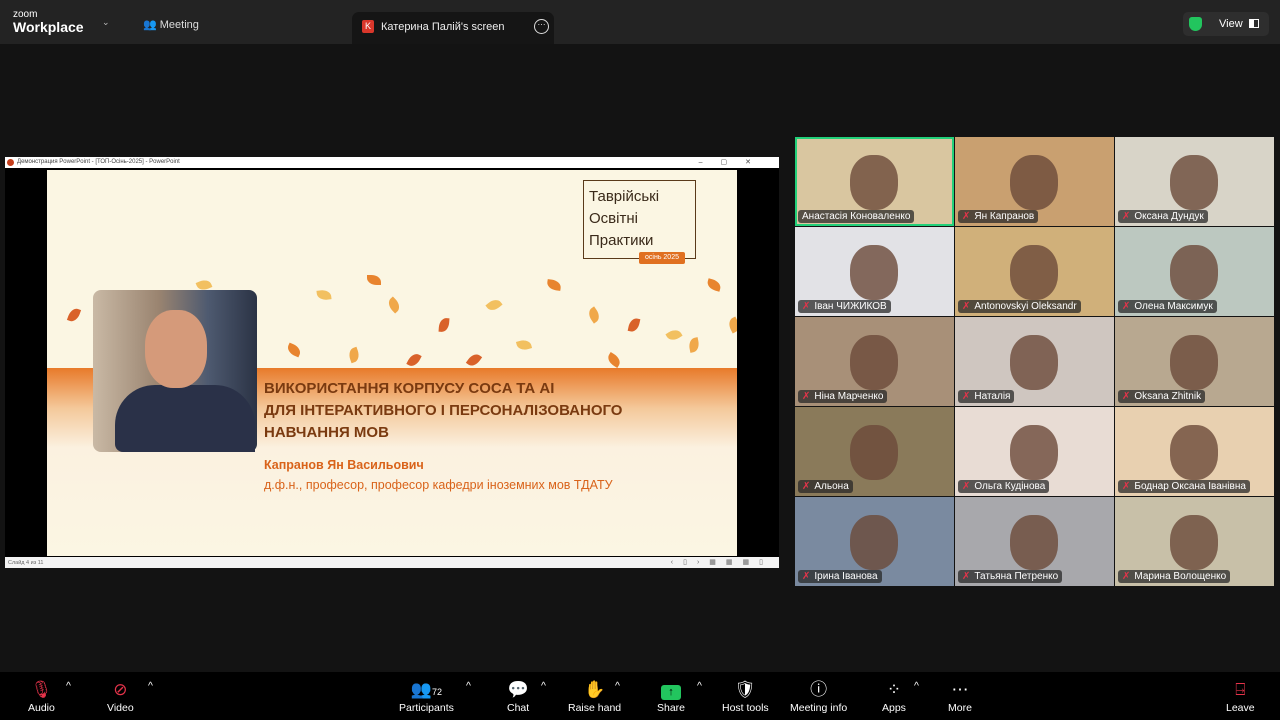 The image size is (1280, 720). I want to click on participant-tile: ✗ Наталія, so click(1034, 361).